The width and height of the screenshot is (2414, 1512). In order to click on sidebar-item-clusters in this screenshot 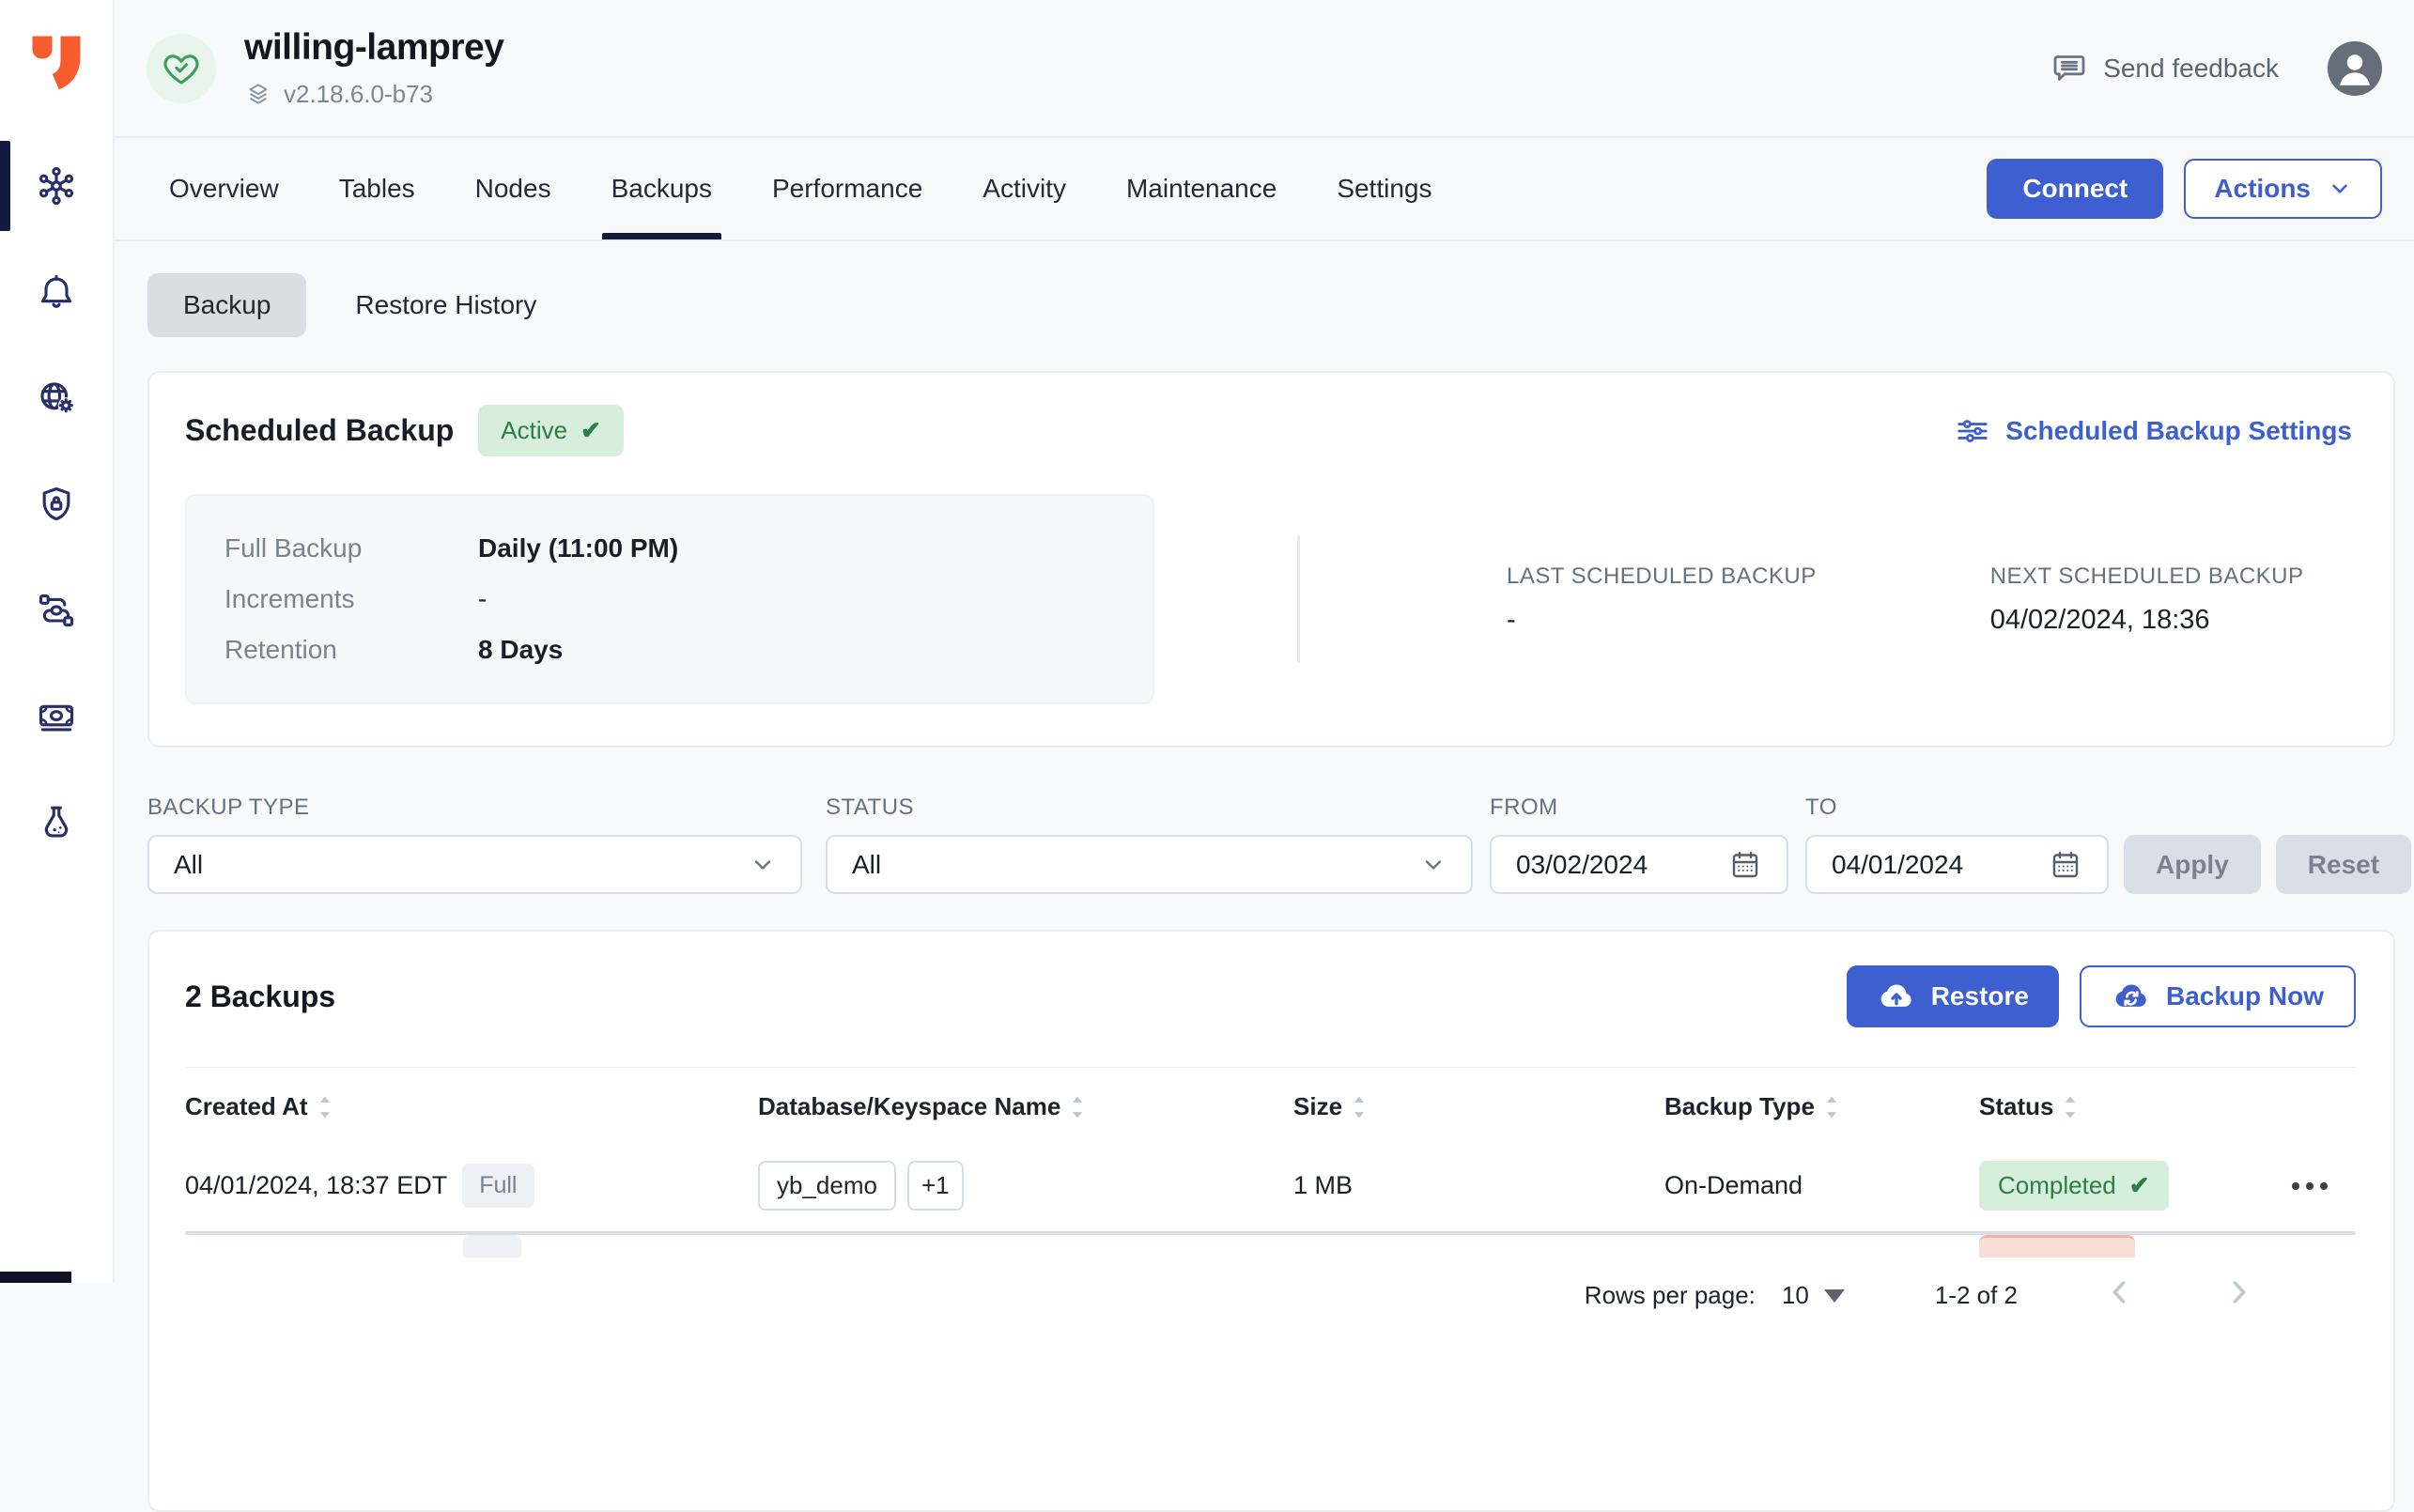, I will do `click(56, 186)`.